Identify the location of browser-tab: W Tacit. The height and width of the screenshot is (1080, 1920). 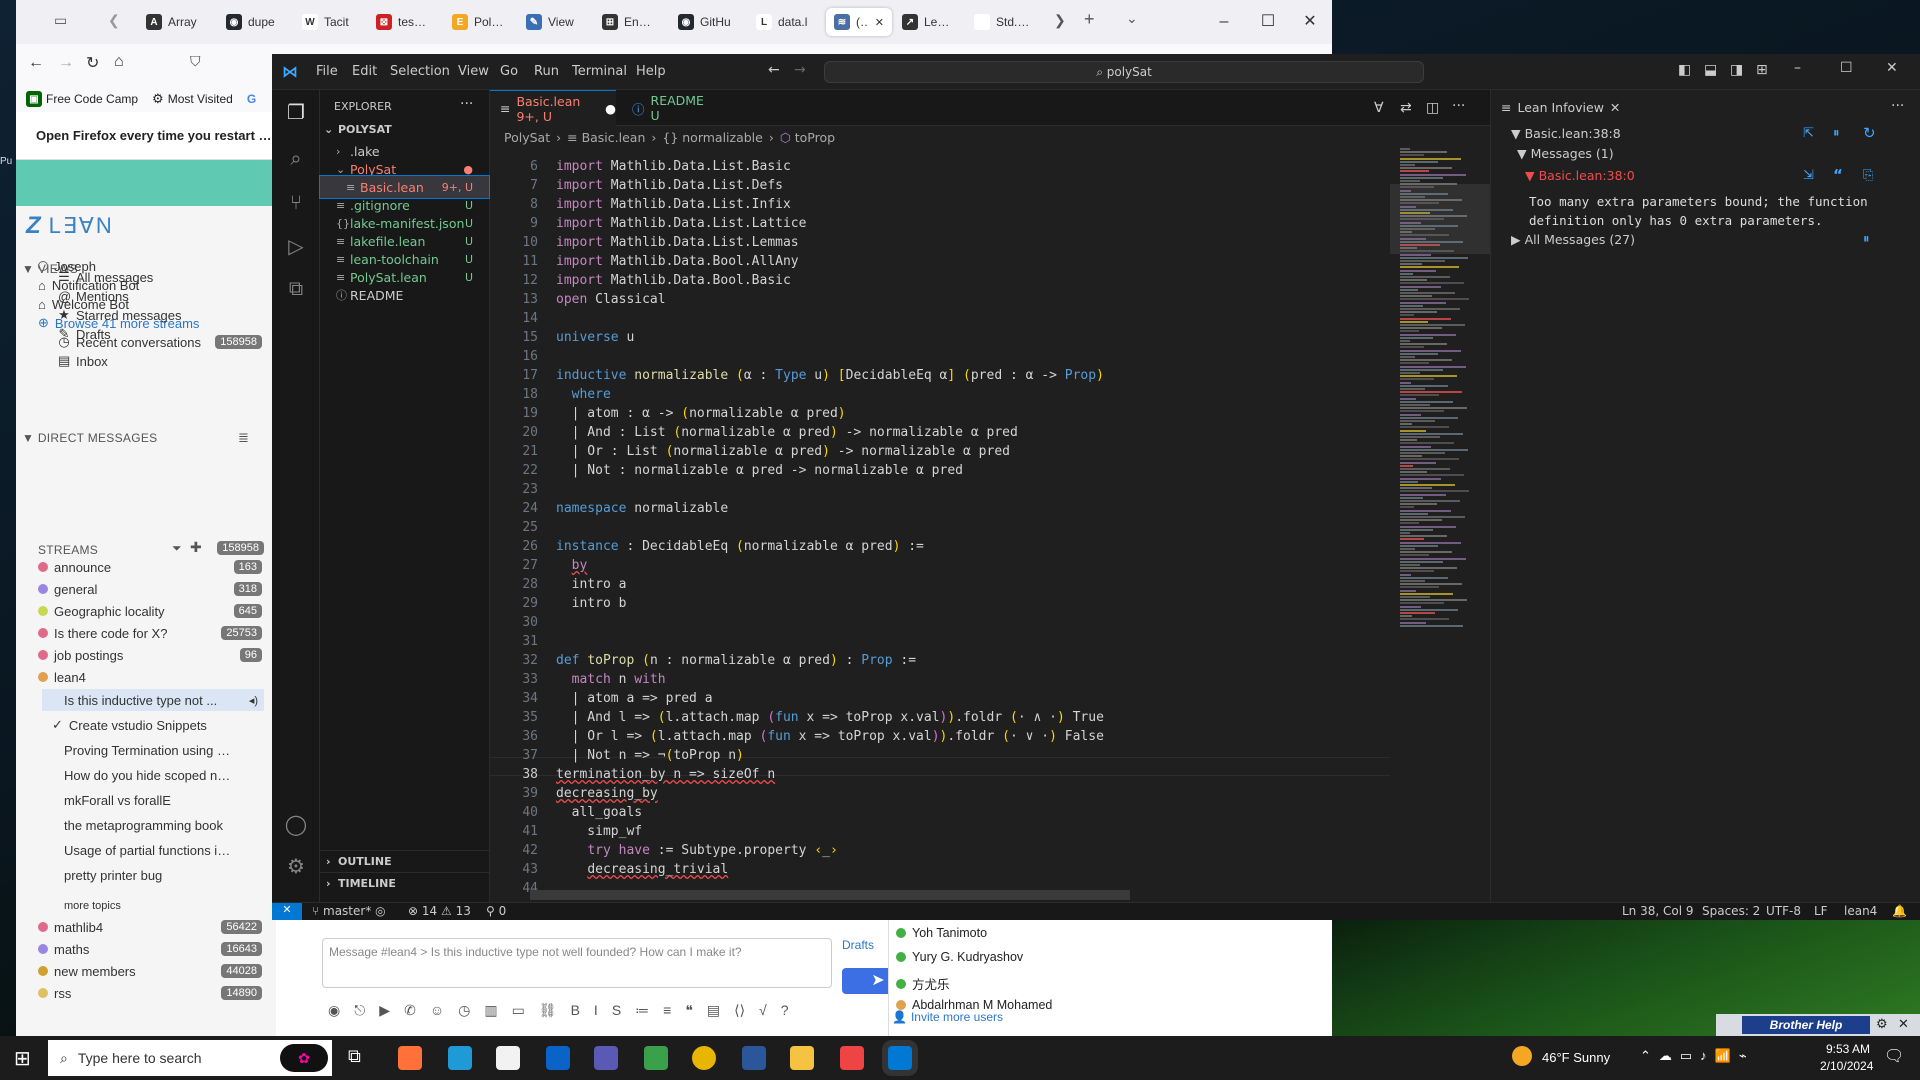
(328, 22).